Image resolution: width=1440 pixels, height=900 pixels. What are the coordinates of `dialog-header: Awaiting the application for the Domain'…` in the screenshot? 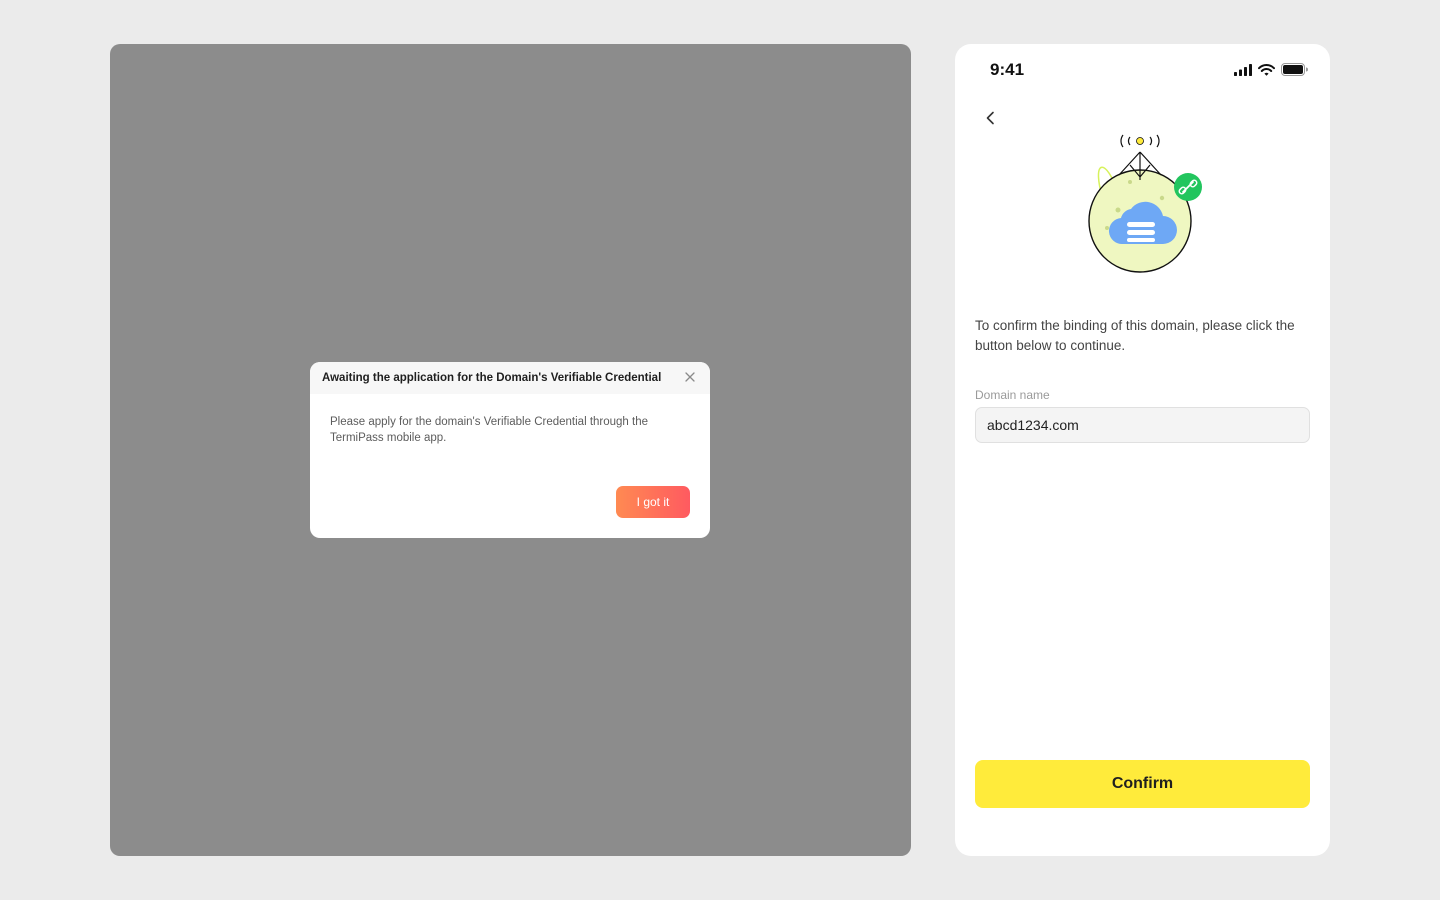 It's located at (510, 378).